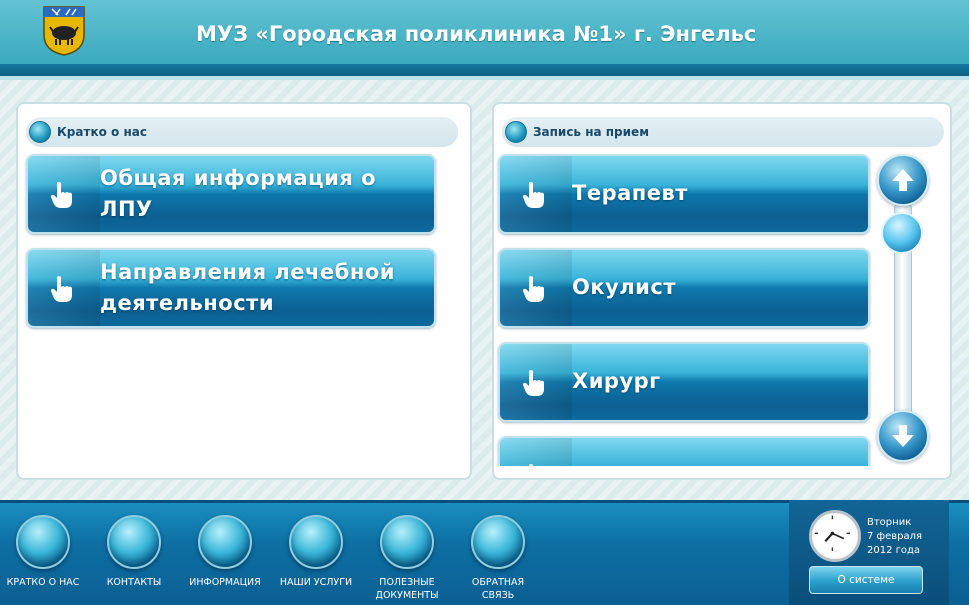 This screenshot has height=605, width=969. Describe the element at coordinates (134, 582) in the screenshot. I see `nav-contacts-label: КОНТАКТЫ` at that location.